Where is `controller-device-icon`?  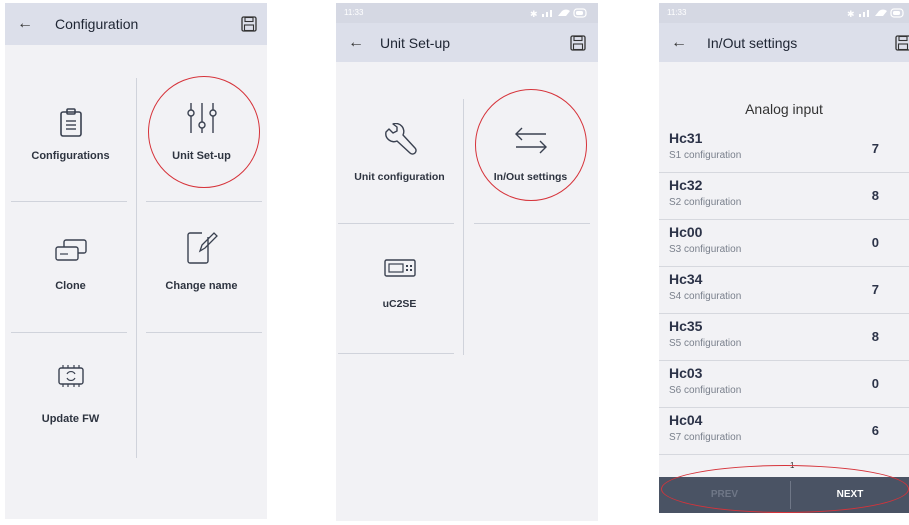
controller-device-icon is located at coordinates (399, 268).